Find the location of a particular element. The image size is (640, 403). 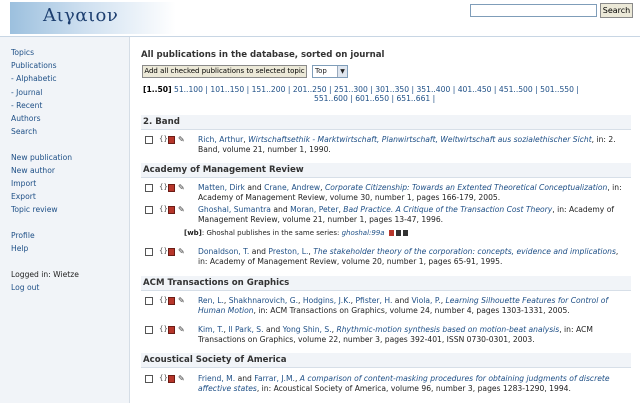

author-link: Kim, T. is located at coordinates (210, 329).